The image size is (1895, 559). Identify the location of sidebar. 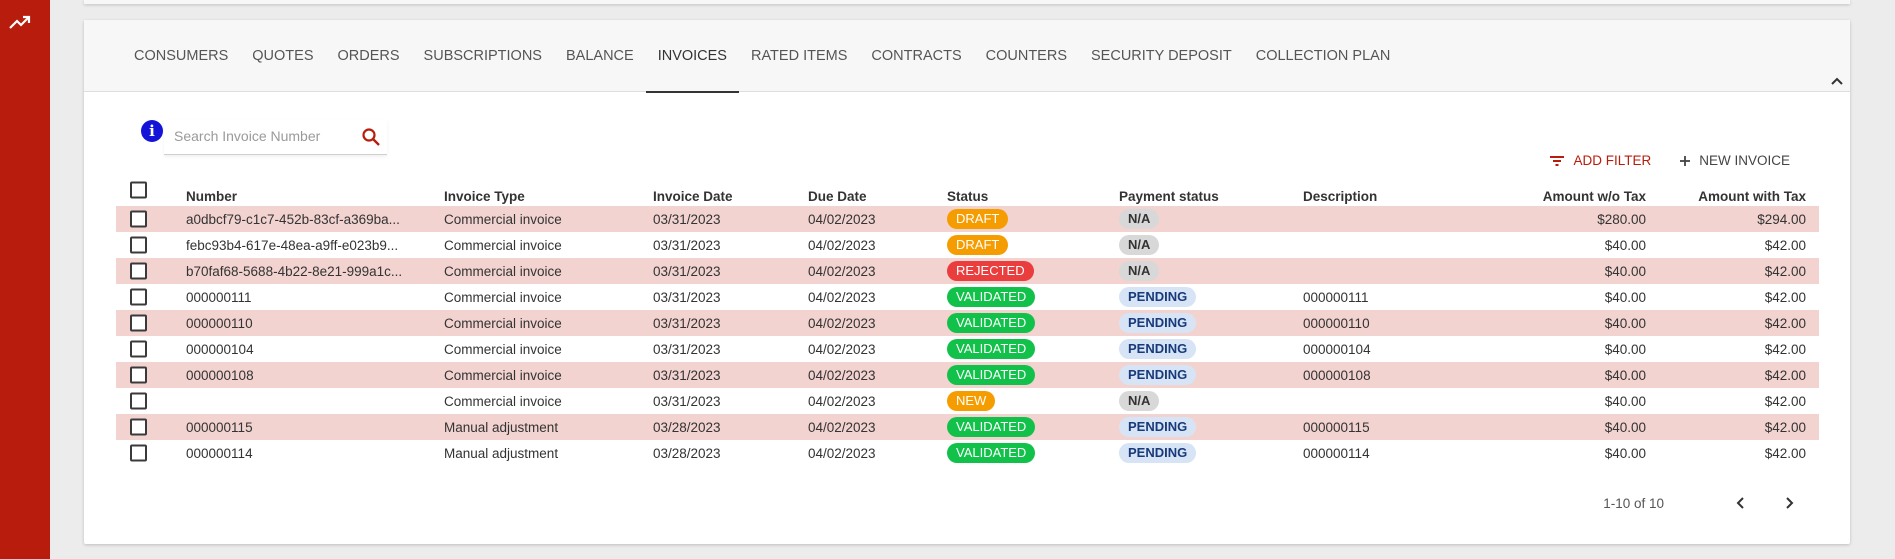
(25, 279).